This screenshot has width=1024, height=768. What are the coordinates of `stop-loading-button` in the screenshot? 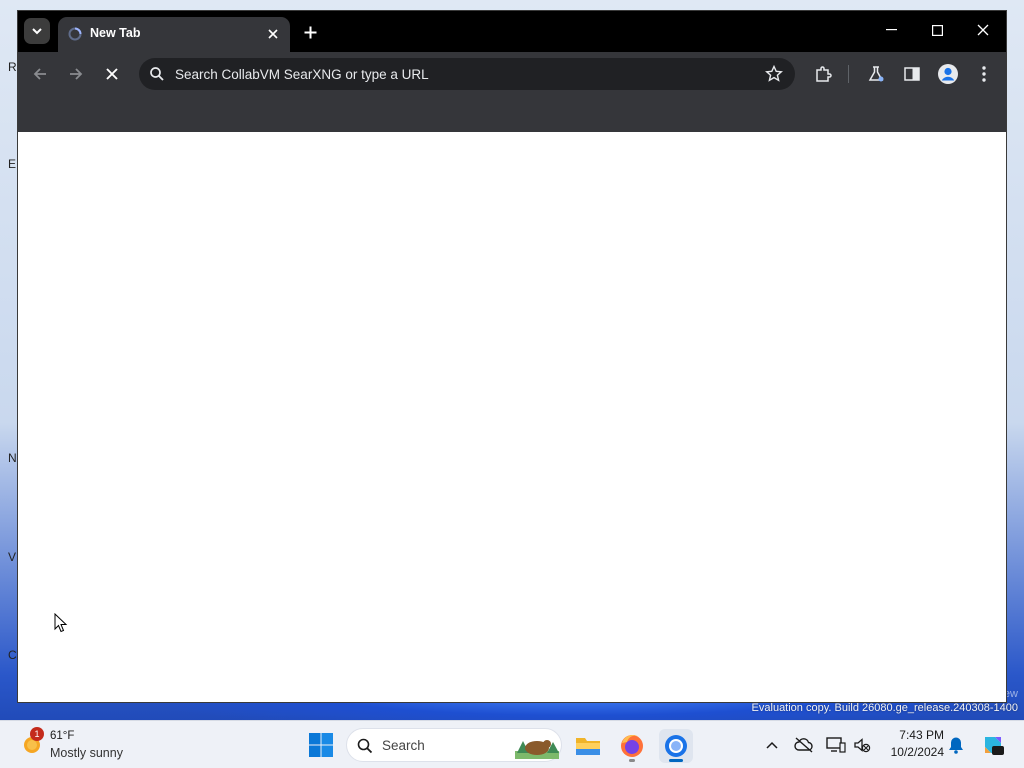 It's located at (112, 74).